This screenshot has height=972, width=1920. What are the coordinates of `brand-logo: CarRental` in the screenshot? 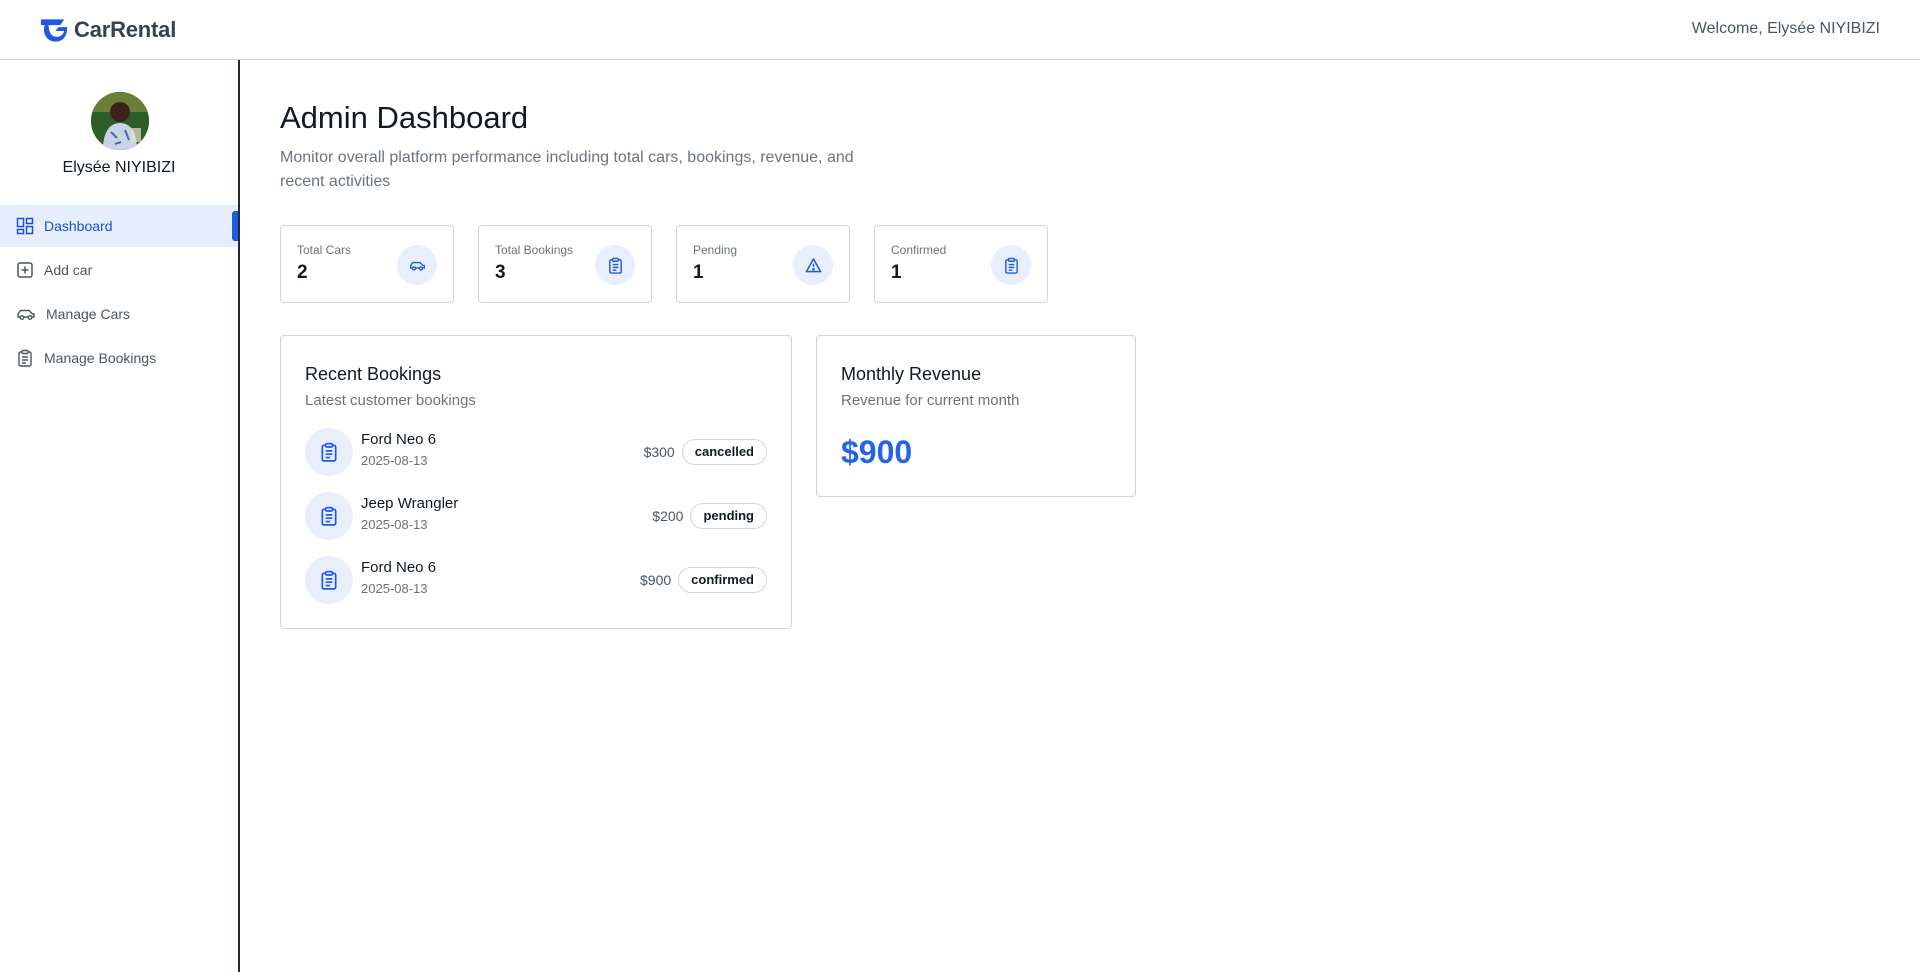 It's located at (107, 30).